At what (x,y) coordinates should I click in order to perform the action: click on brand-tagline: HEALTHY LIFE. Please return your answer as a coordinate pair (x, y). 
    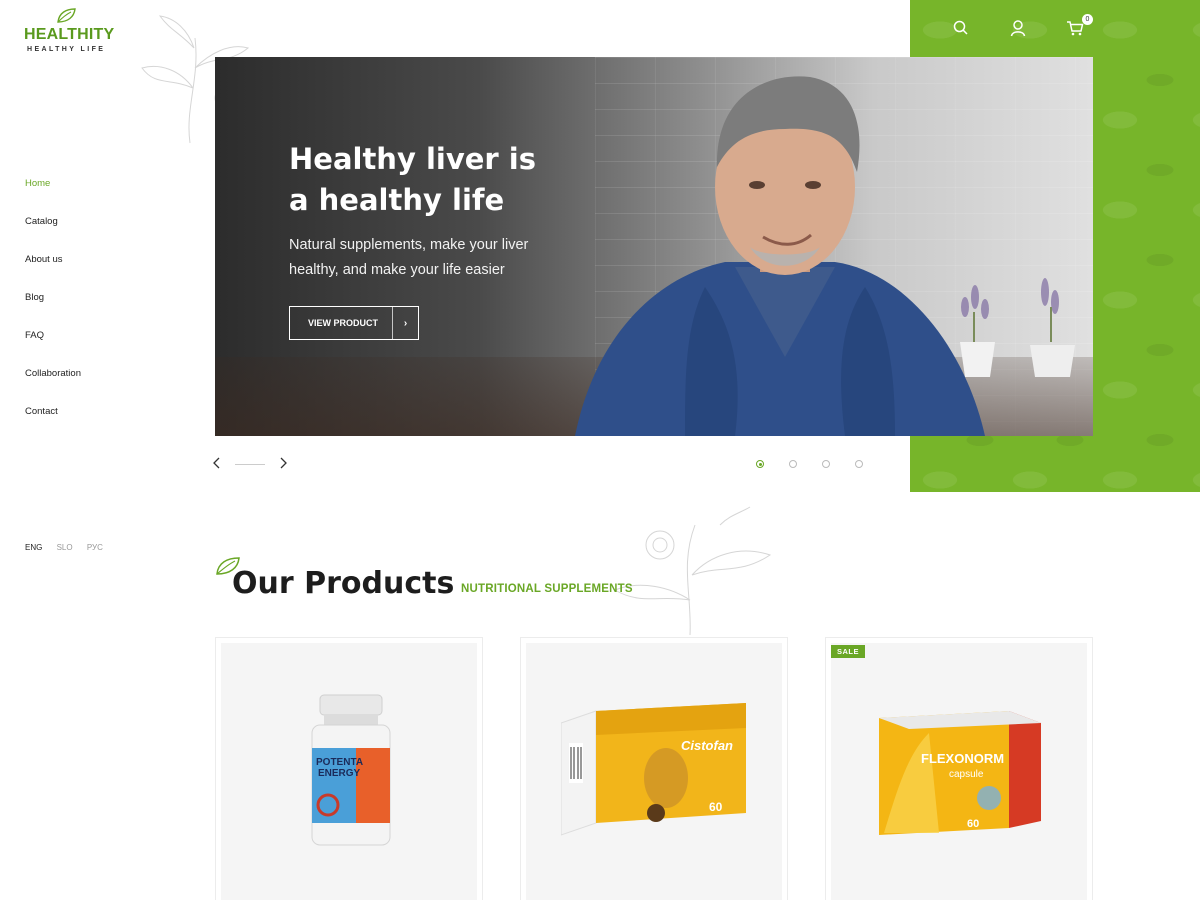
    Looking at the image, I should click on (66, 49).